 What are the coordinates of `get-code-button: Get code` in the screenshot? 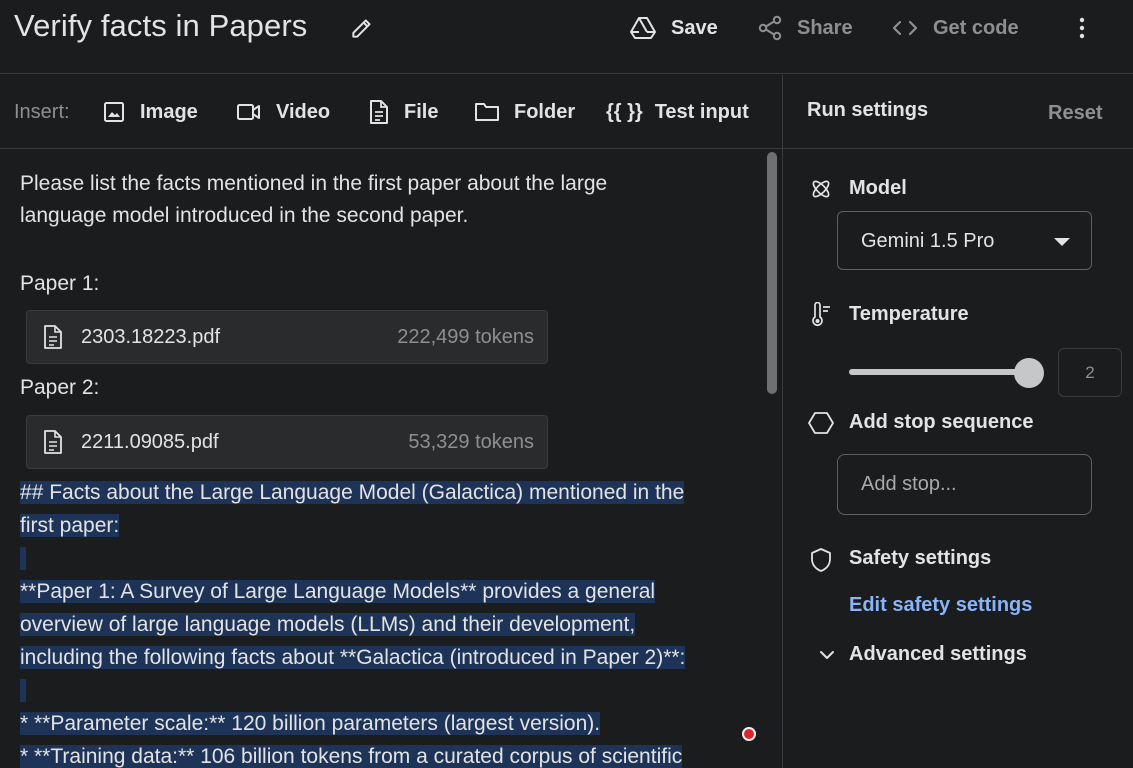 It's located at (955, 28).